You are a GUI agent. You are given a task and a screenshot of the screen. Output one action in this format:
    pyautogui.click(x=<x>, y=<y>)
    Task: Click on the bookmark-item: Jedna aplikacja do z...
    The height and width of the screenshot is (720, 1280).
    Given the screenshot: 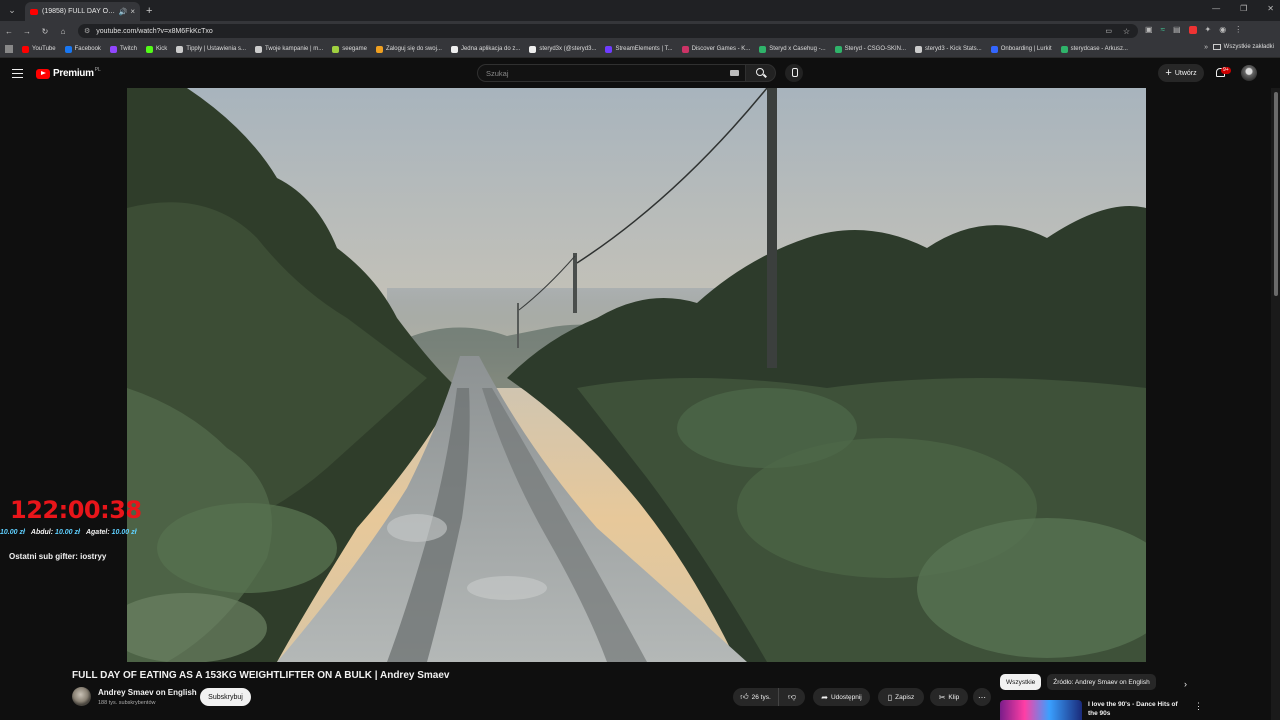 What is the action you would take?
    pyautogui.click(x=485, y=49)
    